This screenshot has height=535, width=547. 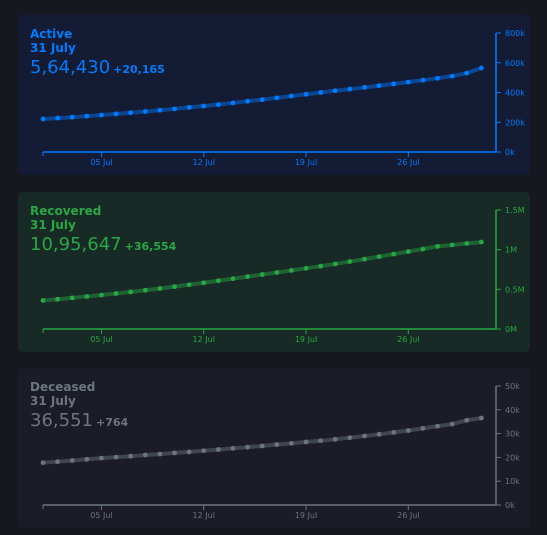 What do you see at coordinates (515, 93) in the screenshot?
I see `y-tick-label: 400k` at bounding box center [515, 93].